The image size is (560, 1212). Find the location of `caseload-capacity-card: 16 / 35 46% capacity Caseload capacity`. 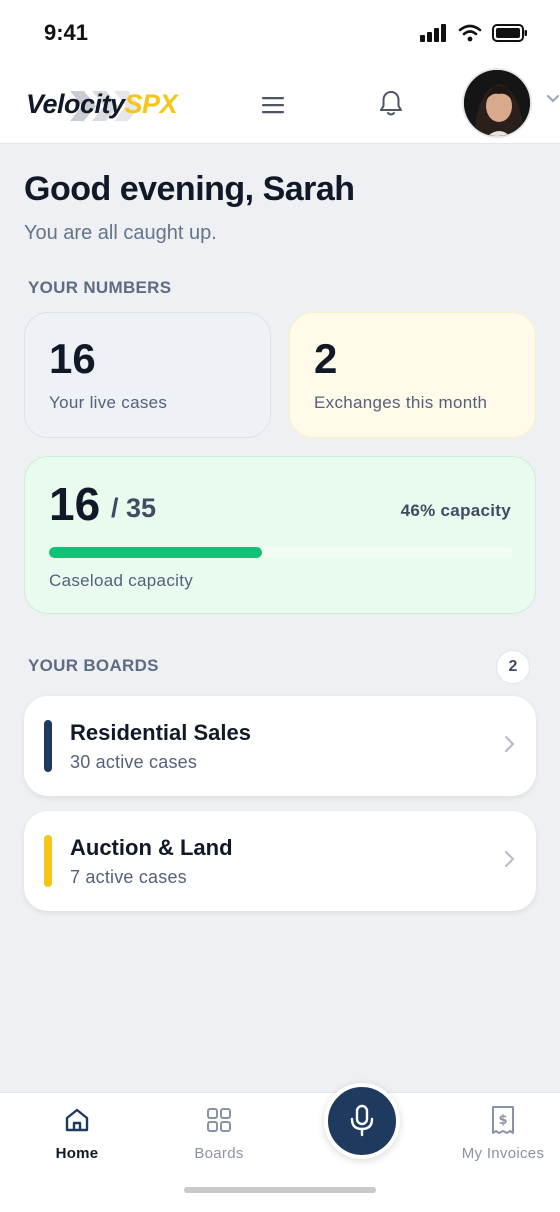

caseload-capacity-card: 16 / 35 46% capacity Caseload capacity is located at coordinates (280, 535).